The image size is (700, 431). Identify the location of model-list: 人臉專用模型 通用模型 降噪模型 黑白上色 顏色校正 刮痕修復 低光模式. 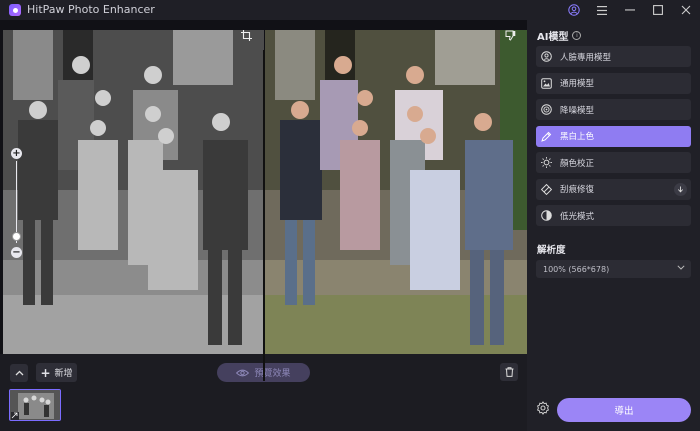
(613, 139).